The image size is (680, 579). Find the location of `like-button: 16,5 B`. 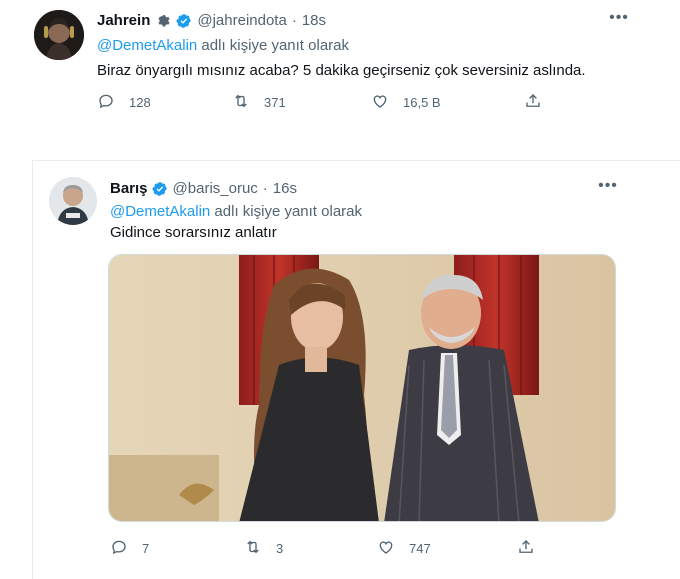

like-button: 16,5 B is located at coordinates (406, 102).